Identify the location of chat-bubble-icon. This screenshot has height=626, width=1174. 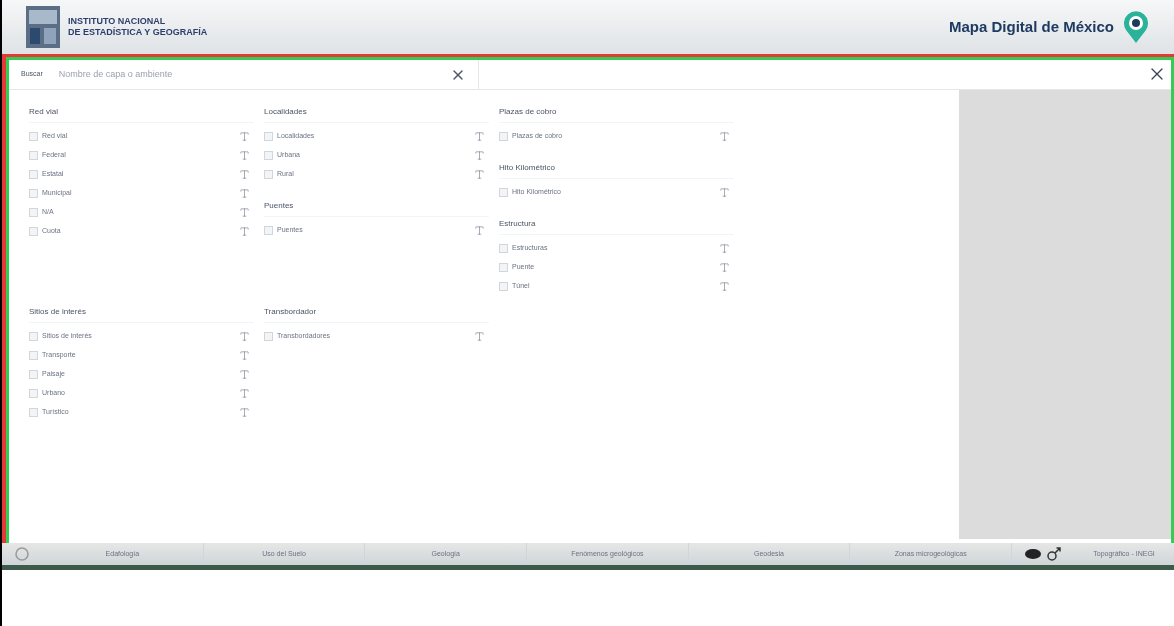
(1033, 554).